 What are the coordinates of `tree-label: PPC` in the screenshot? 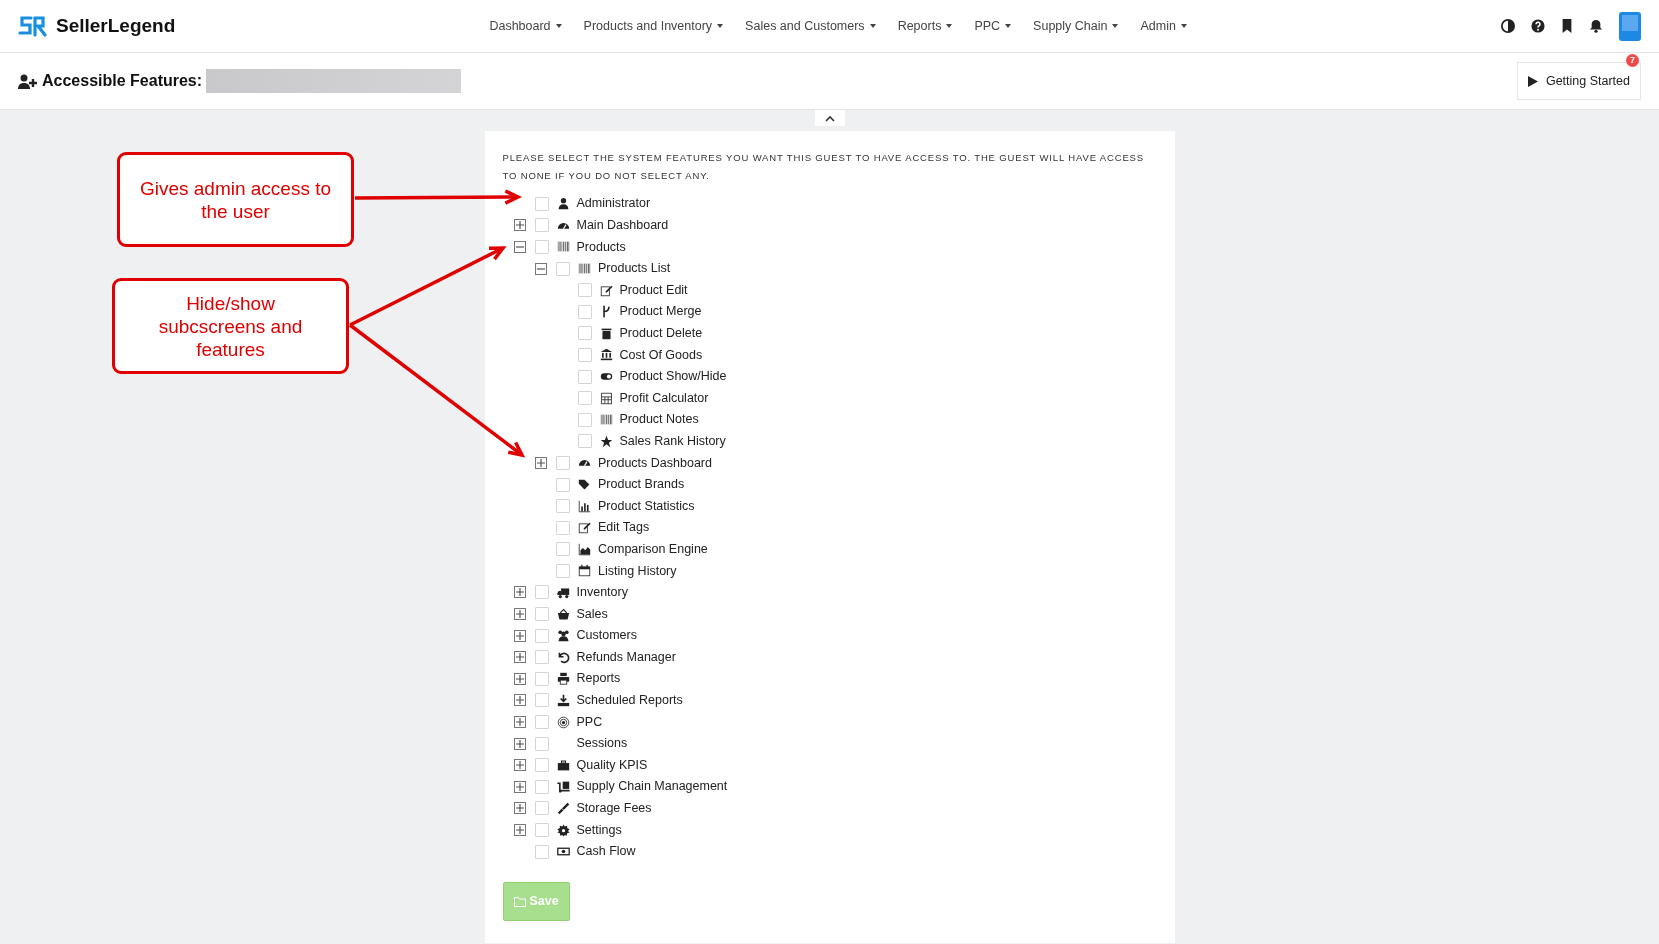 It's located at (589, 722).